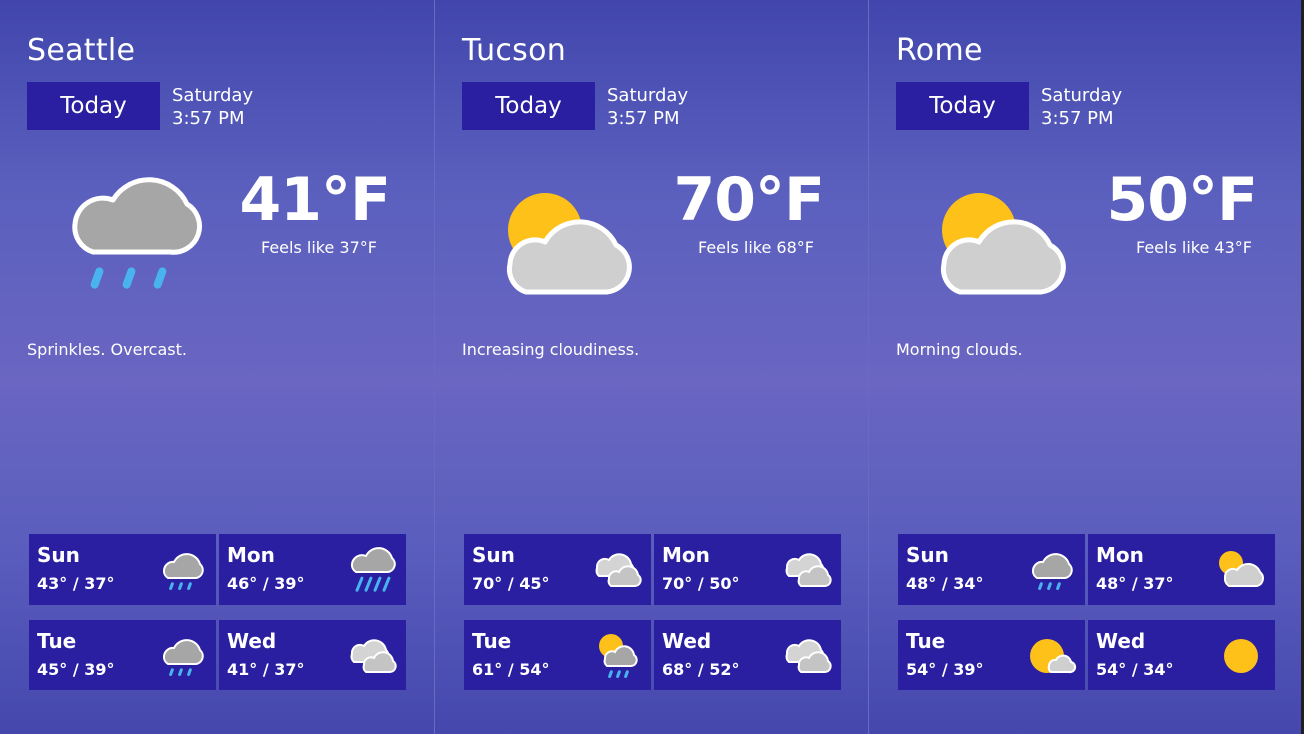  Describe the element at coordinates (1181, 655) in the screenshot. I see `forecast-day-wed: Wed 54° / 34°` at that location.